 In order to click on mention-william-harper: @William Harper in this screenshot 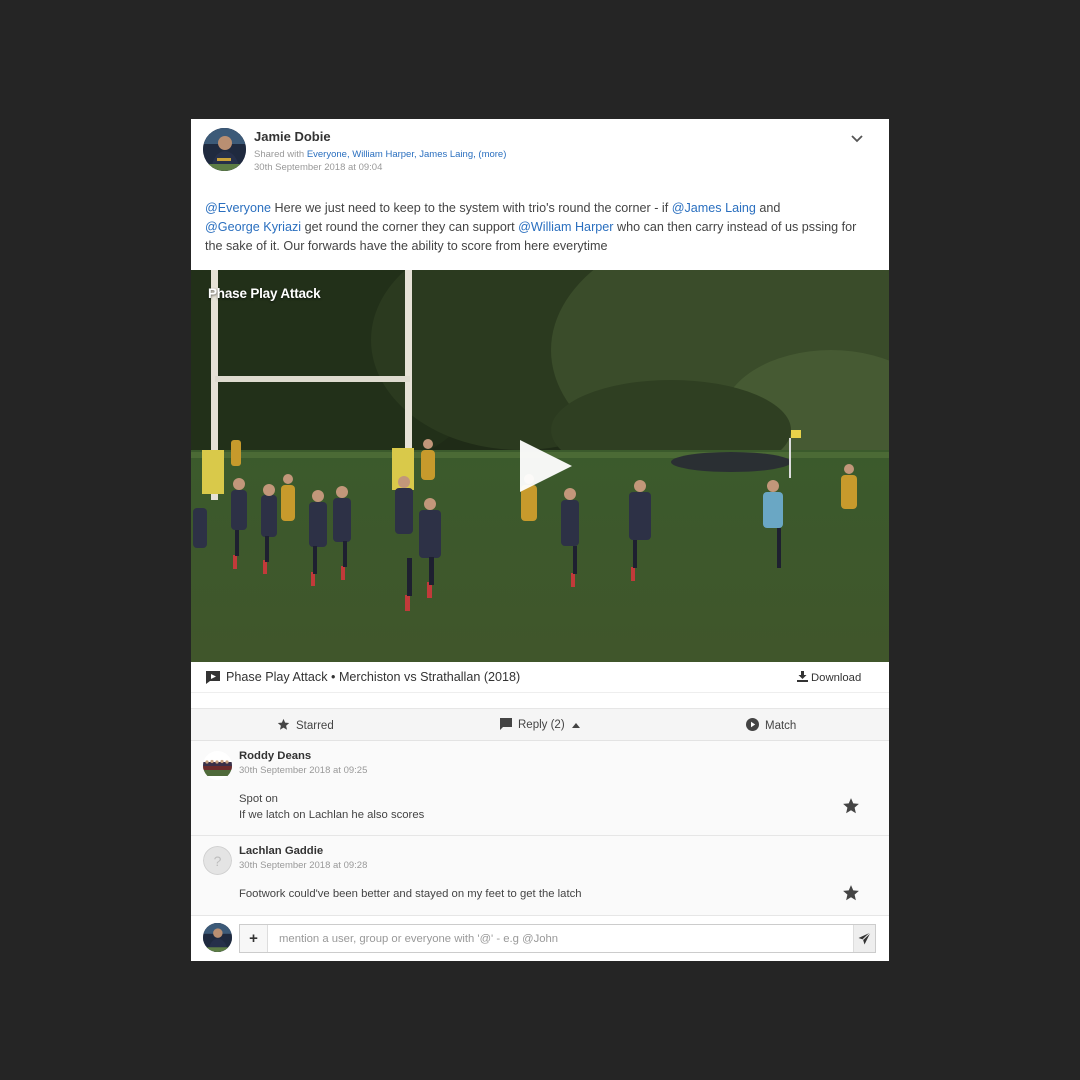, I will do `click(565, 227)`.